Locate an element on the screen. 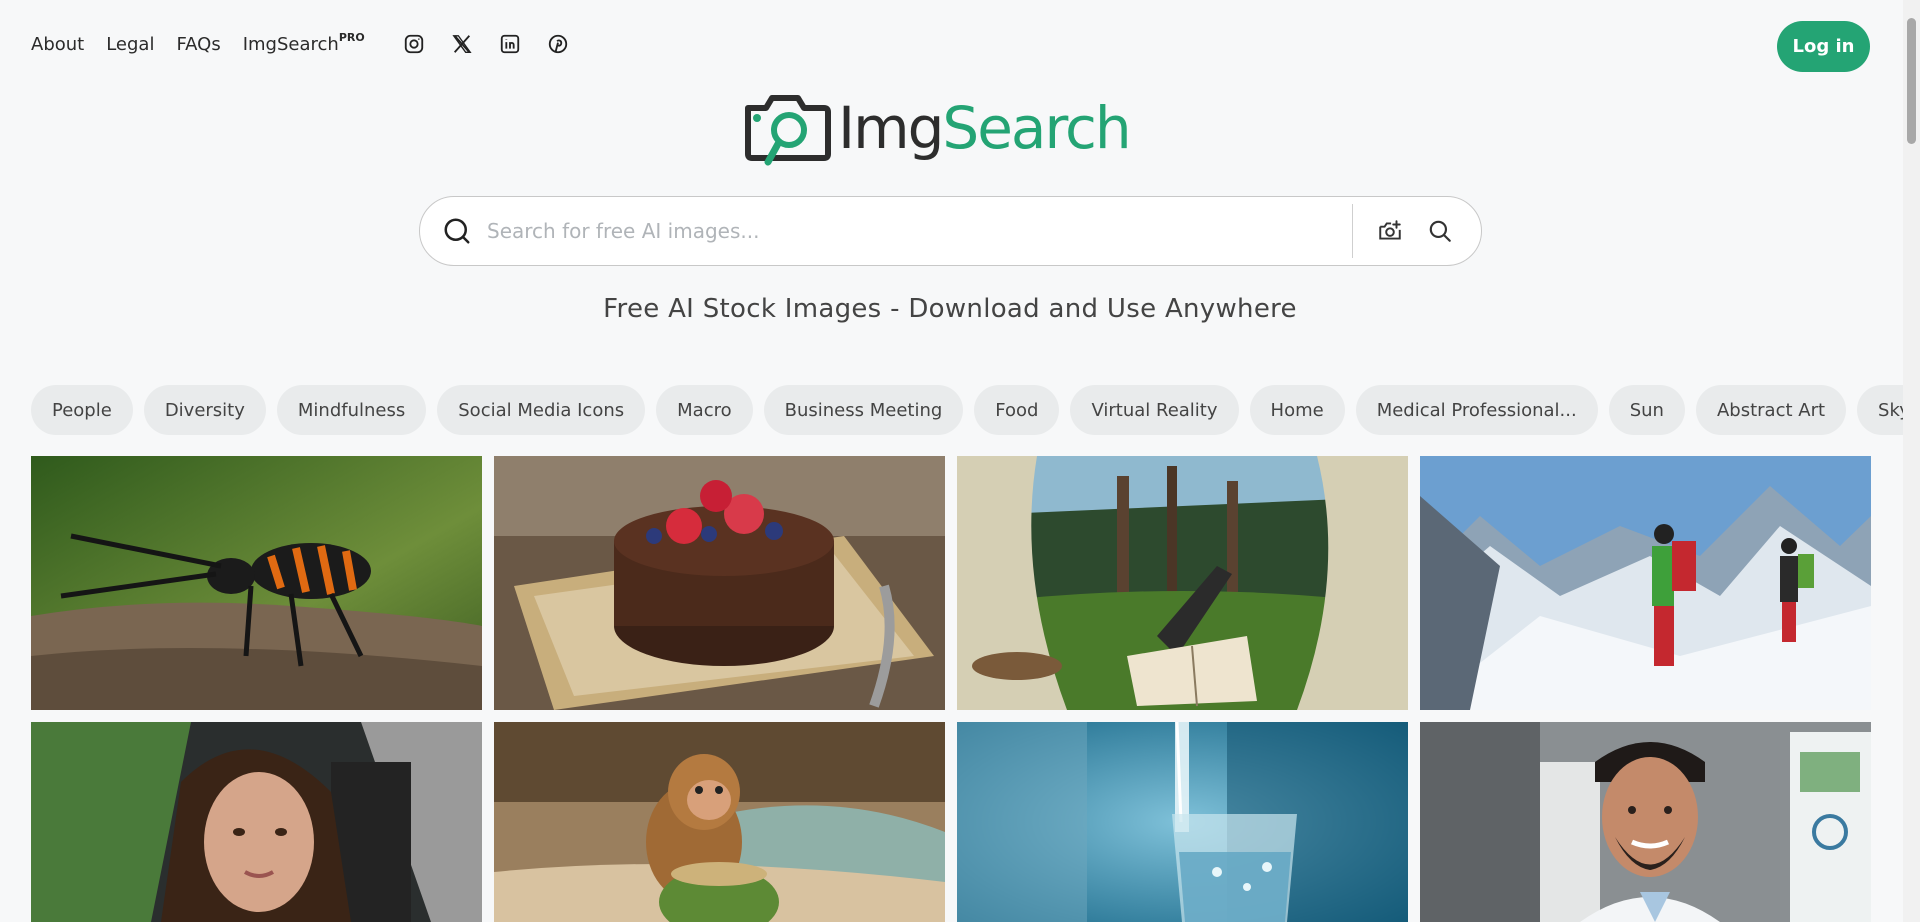 This screenshot has width=1920, height=922. image-tile-cake is located at coordinates (719, 583).